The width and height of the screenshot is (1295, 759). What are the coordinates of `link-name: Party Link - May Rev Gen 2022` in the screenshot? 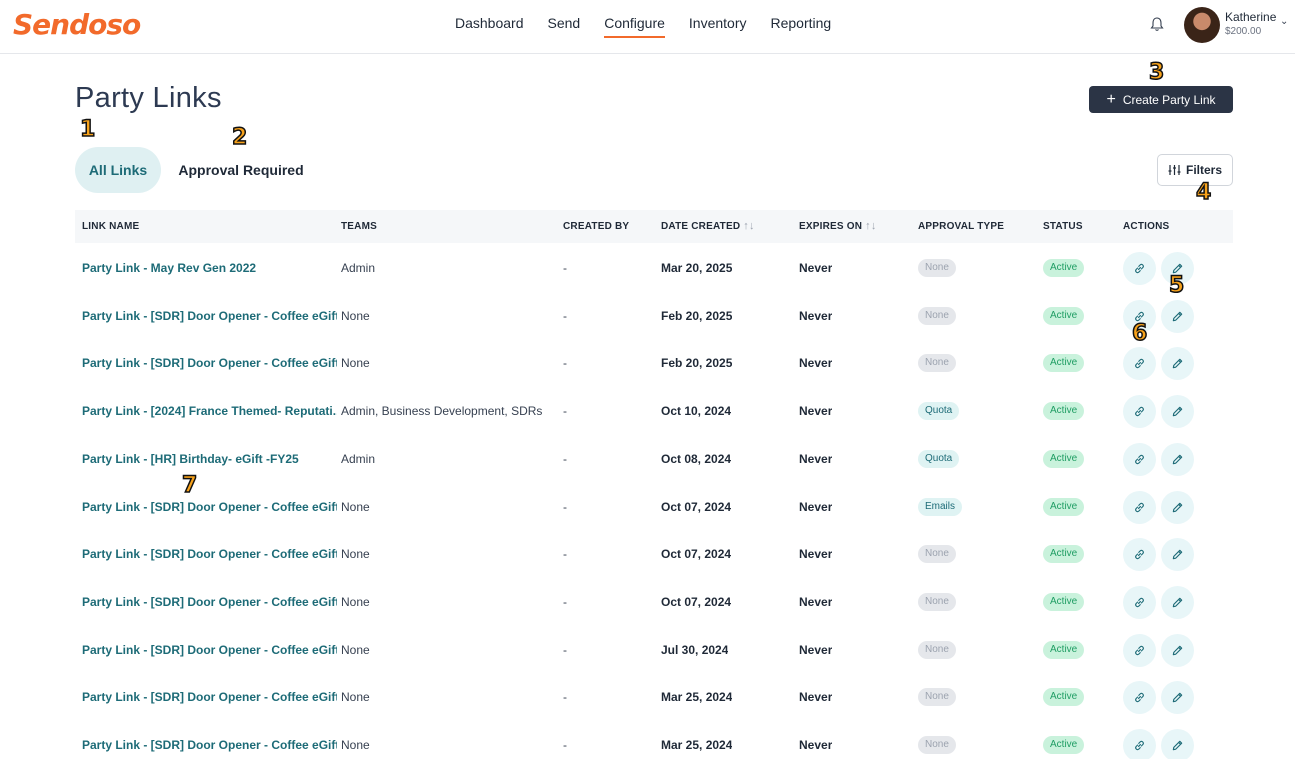 It's located at (209, 268).